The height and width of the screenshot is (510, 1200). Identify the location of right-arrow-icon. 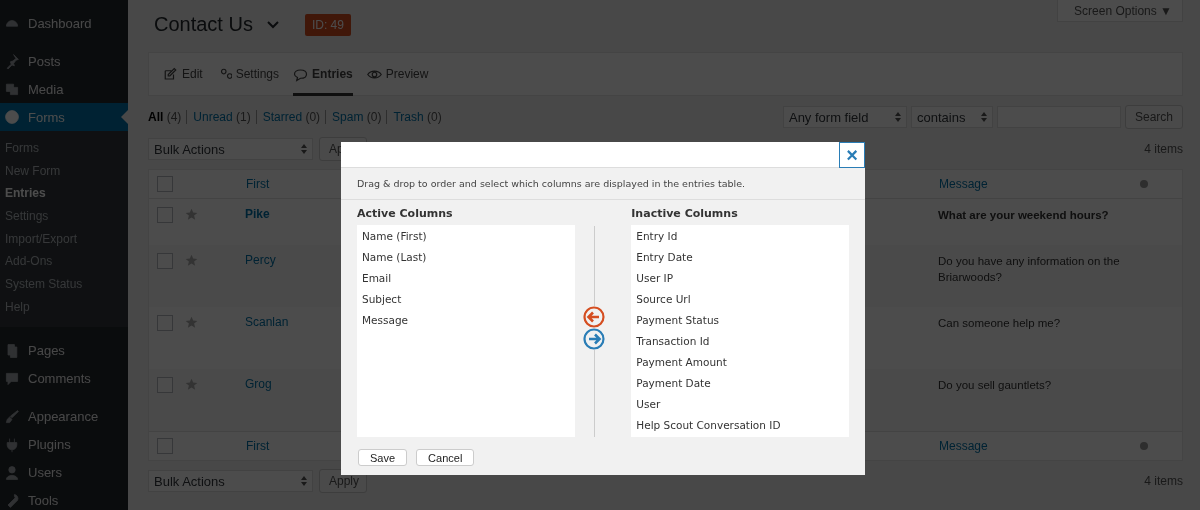
(593, 339).